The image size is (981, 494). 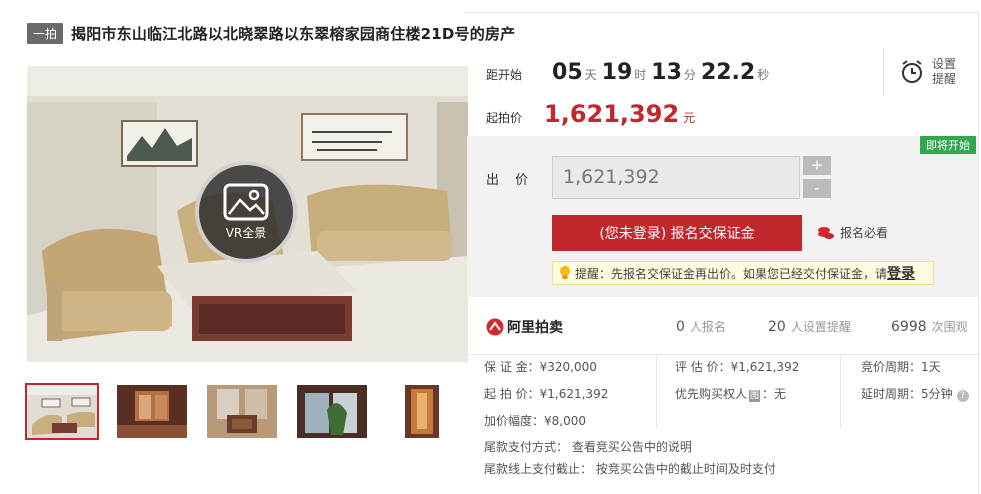 I want to click on top-divider, so click(x=722, y=12).